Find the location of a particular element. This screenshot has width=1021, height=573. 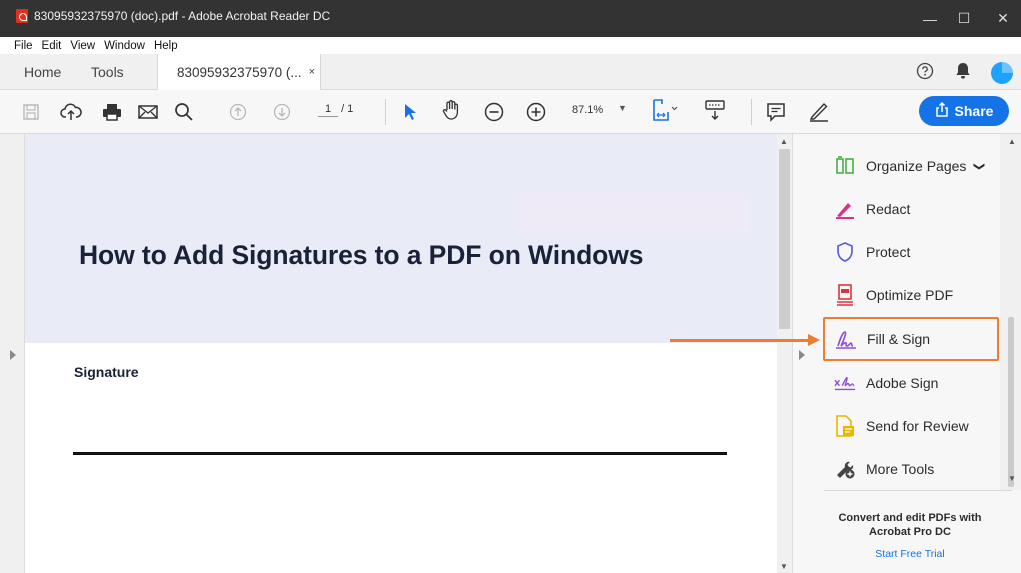

share-label: Share is located at coordinates (974, 111).